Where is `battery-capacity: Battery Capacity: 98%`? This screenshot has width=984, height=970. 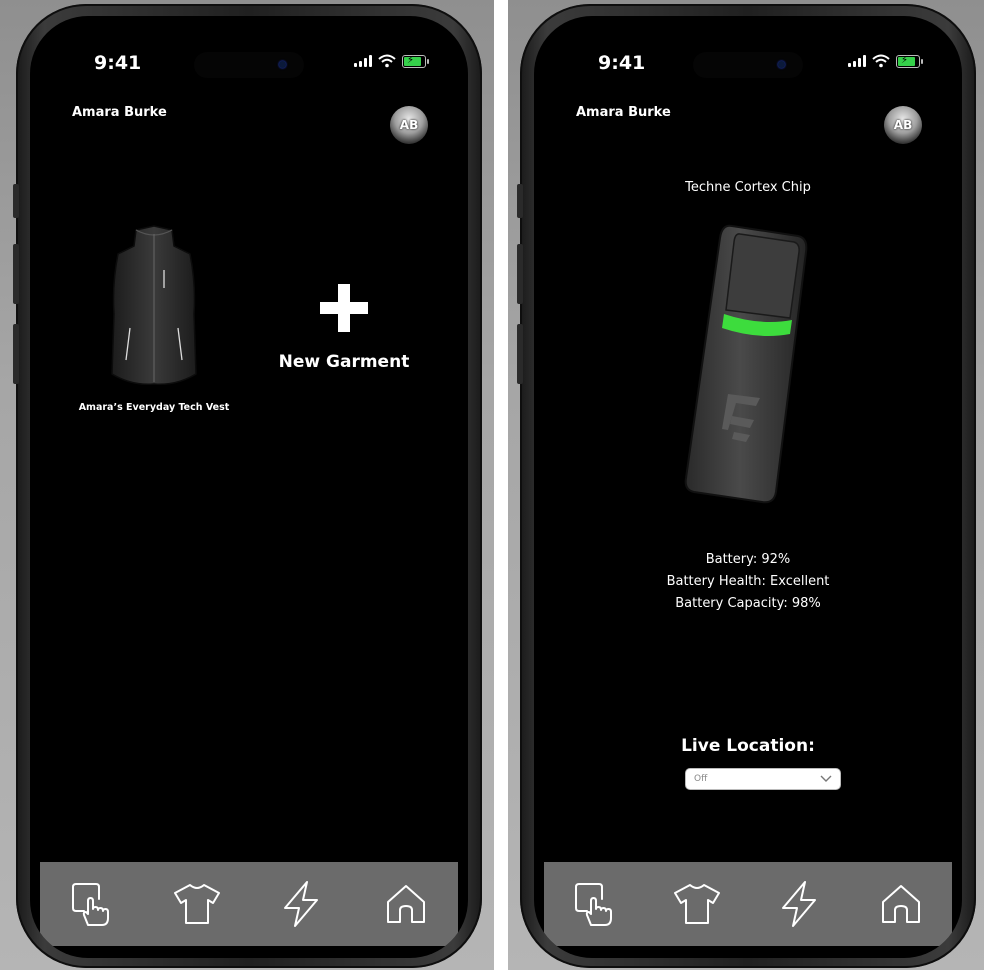 battery-capacity: Battery Capacity: 98% is located at coordinates (748, 603).